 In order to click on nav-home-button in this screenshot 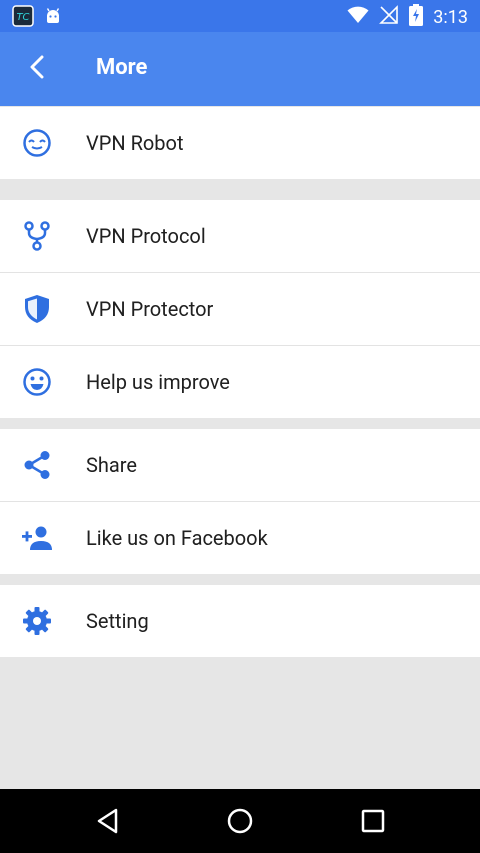, I will do `click(240, 823)`.